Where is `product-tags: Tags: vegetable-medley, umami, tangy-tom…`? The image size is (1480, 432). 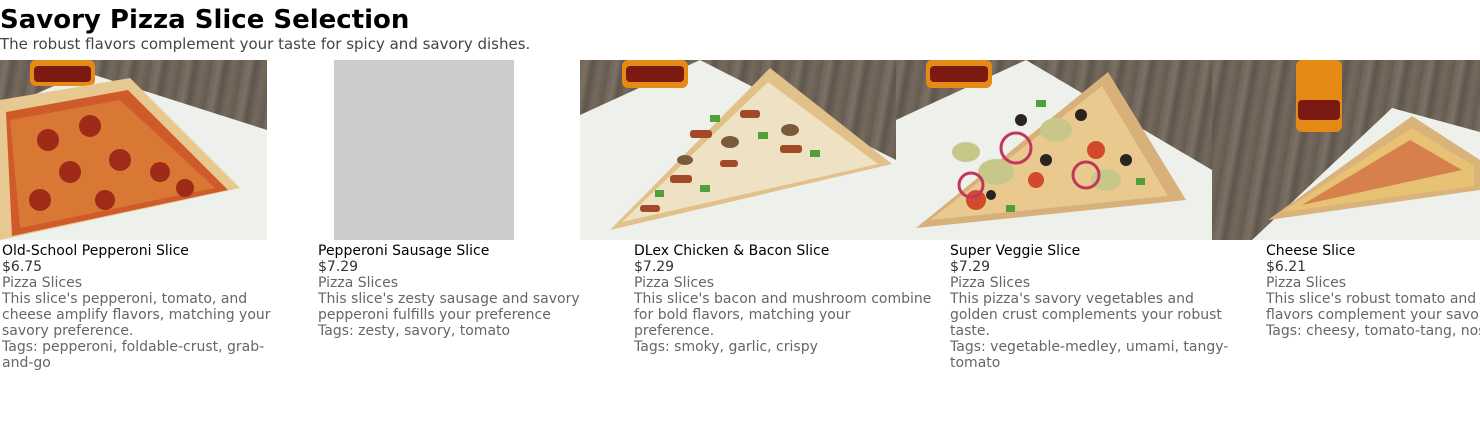
product-tags: Tags: vegetable-medley, umami, tangy-tom… is located at coordinates (1089, 355).